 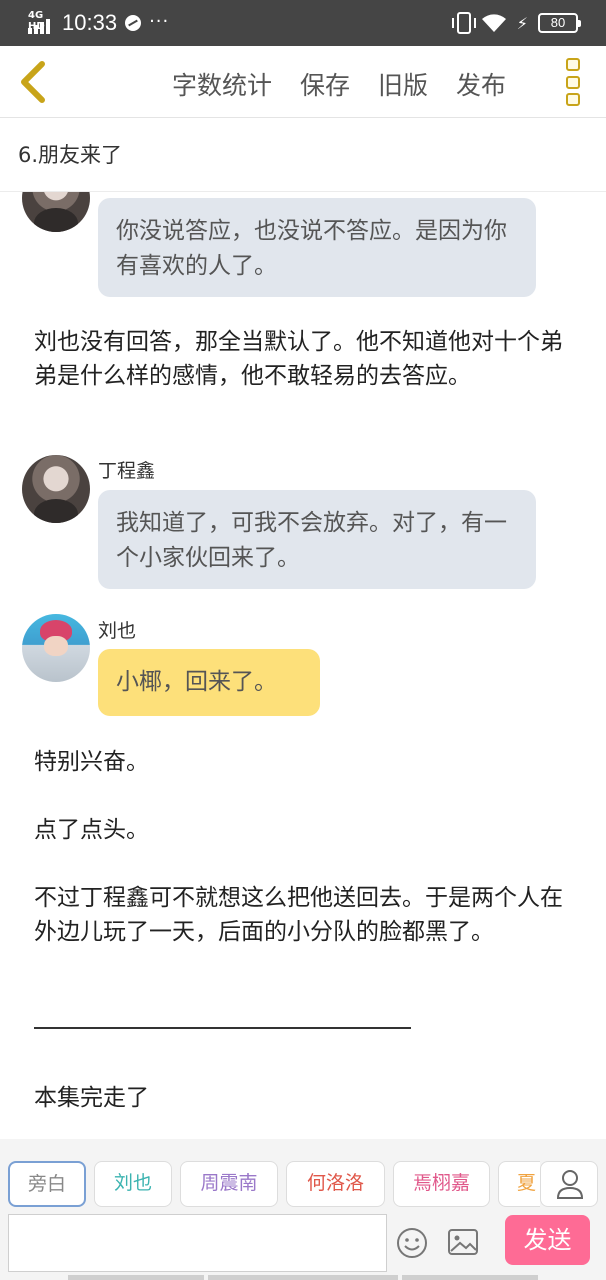 What do you see at coordinates (133, 23) in the screenshot?
I see `app-notification-icon` at bounding box center [133, 23].